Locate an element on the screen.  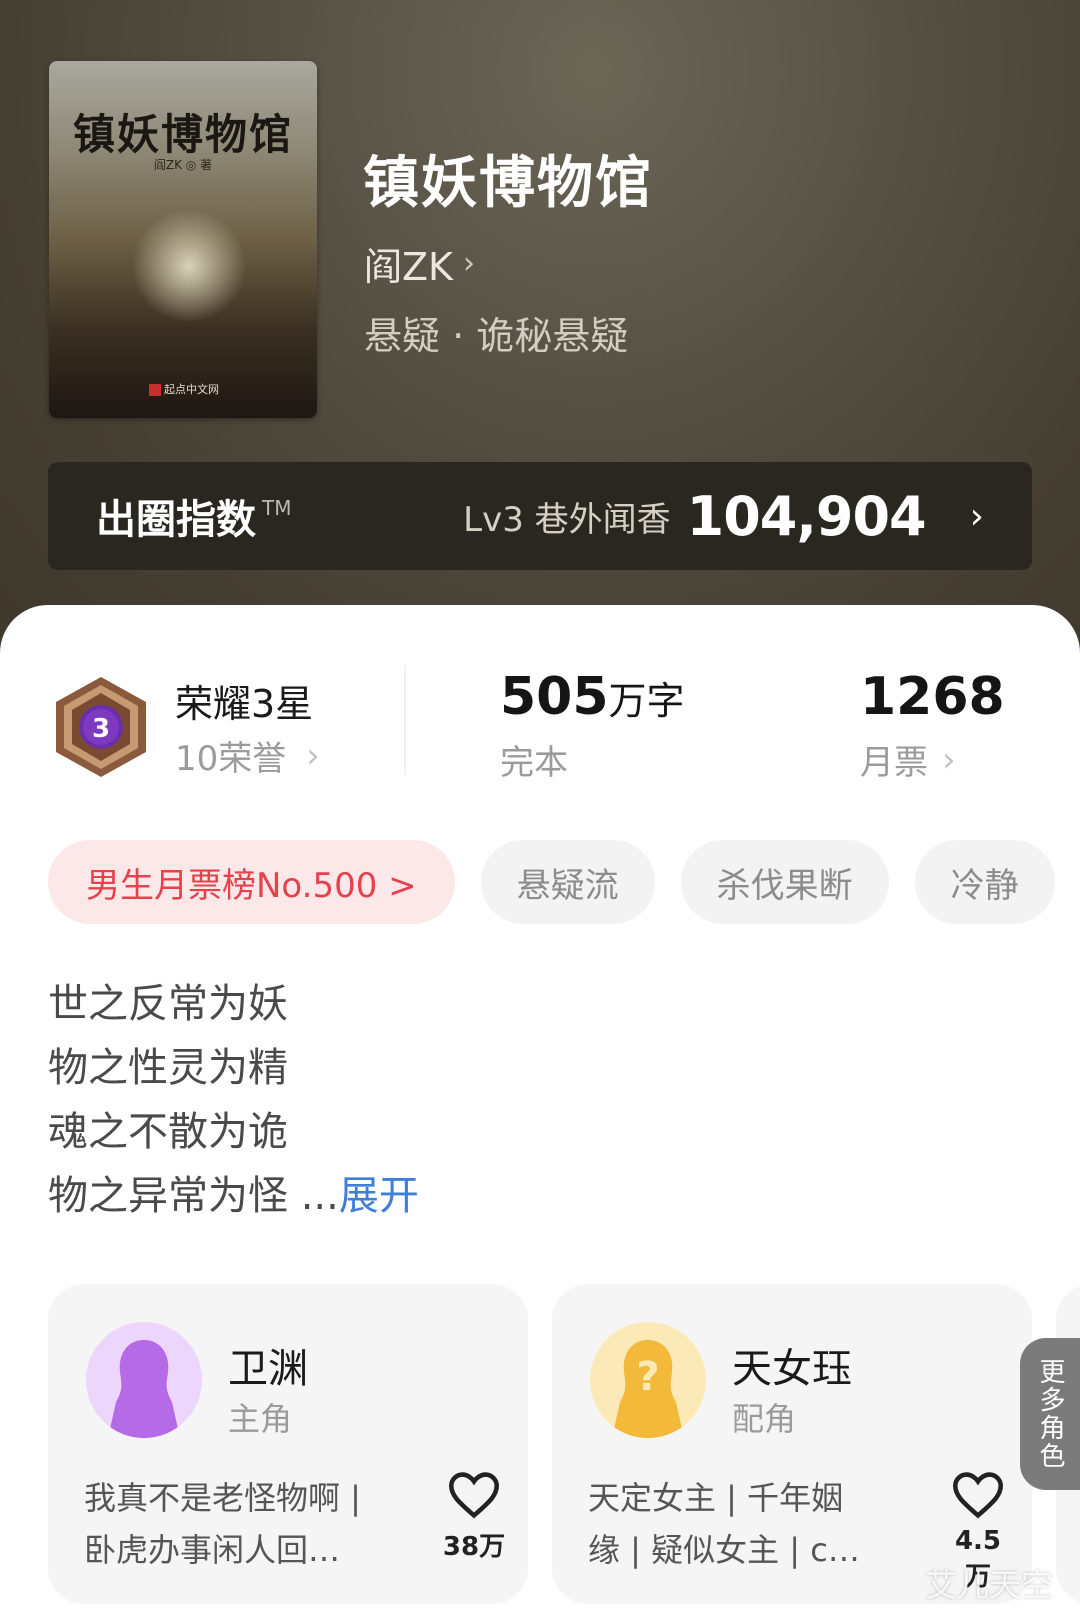
book-intro: 世之反常为妖 物之性灵为精 魂之不散为诡 物之异常为怪 ...展开 is located at coordinates (233, 1100).